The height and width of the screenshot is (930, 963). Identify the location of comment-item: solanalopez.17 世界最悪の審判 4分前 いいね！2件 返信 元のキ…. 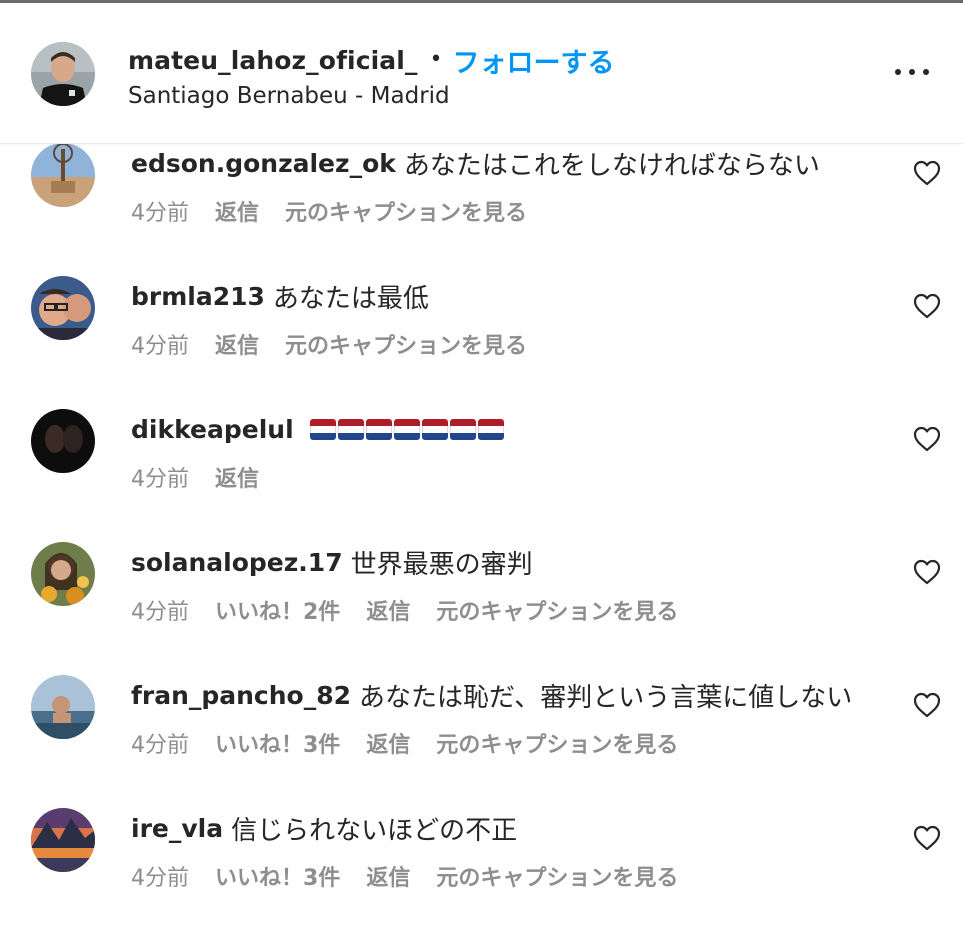
(481, 608).